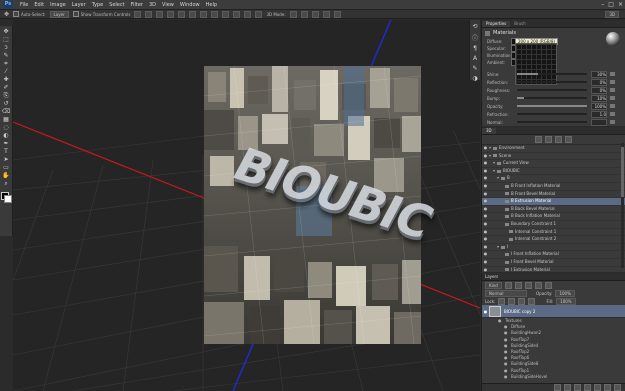 This screenshot has height=391, width=625. What do you see at coordinates (553, 187) in the screenshot?
I see `scene-tree-item: ● B Front Inflation Material` at bounding box center [553, 187].